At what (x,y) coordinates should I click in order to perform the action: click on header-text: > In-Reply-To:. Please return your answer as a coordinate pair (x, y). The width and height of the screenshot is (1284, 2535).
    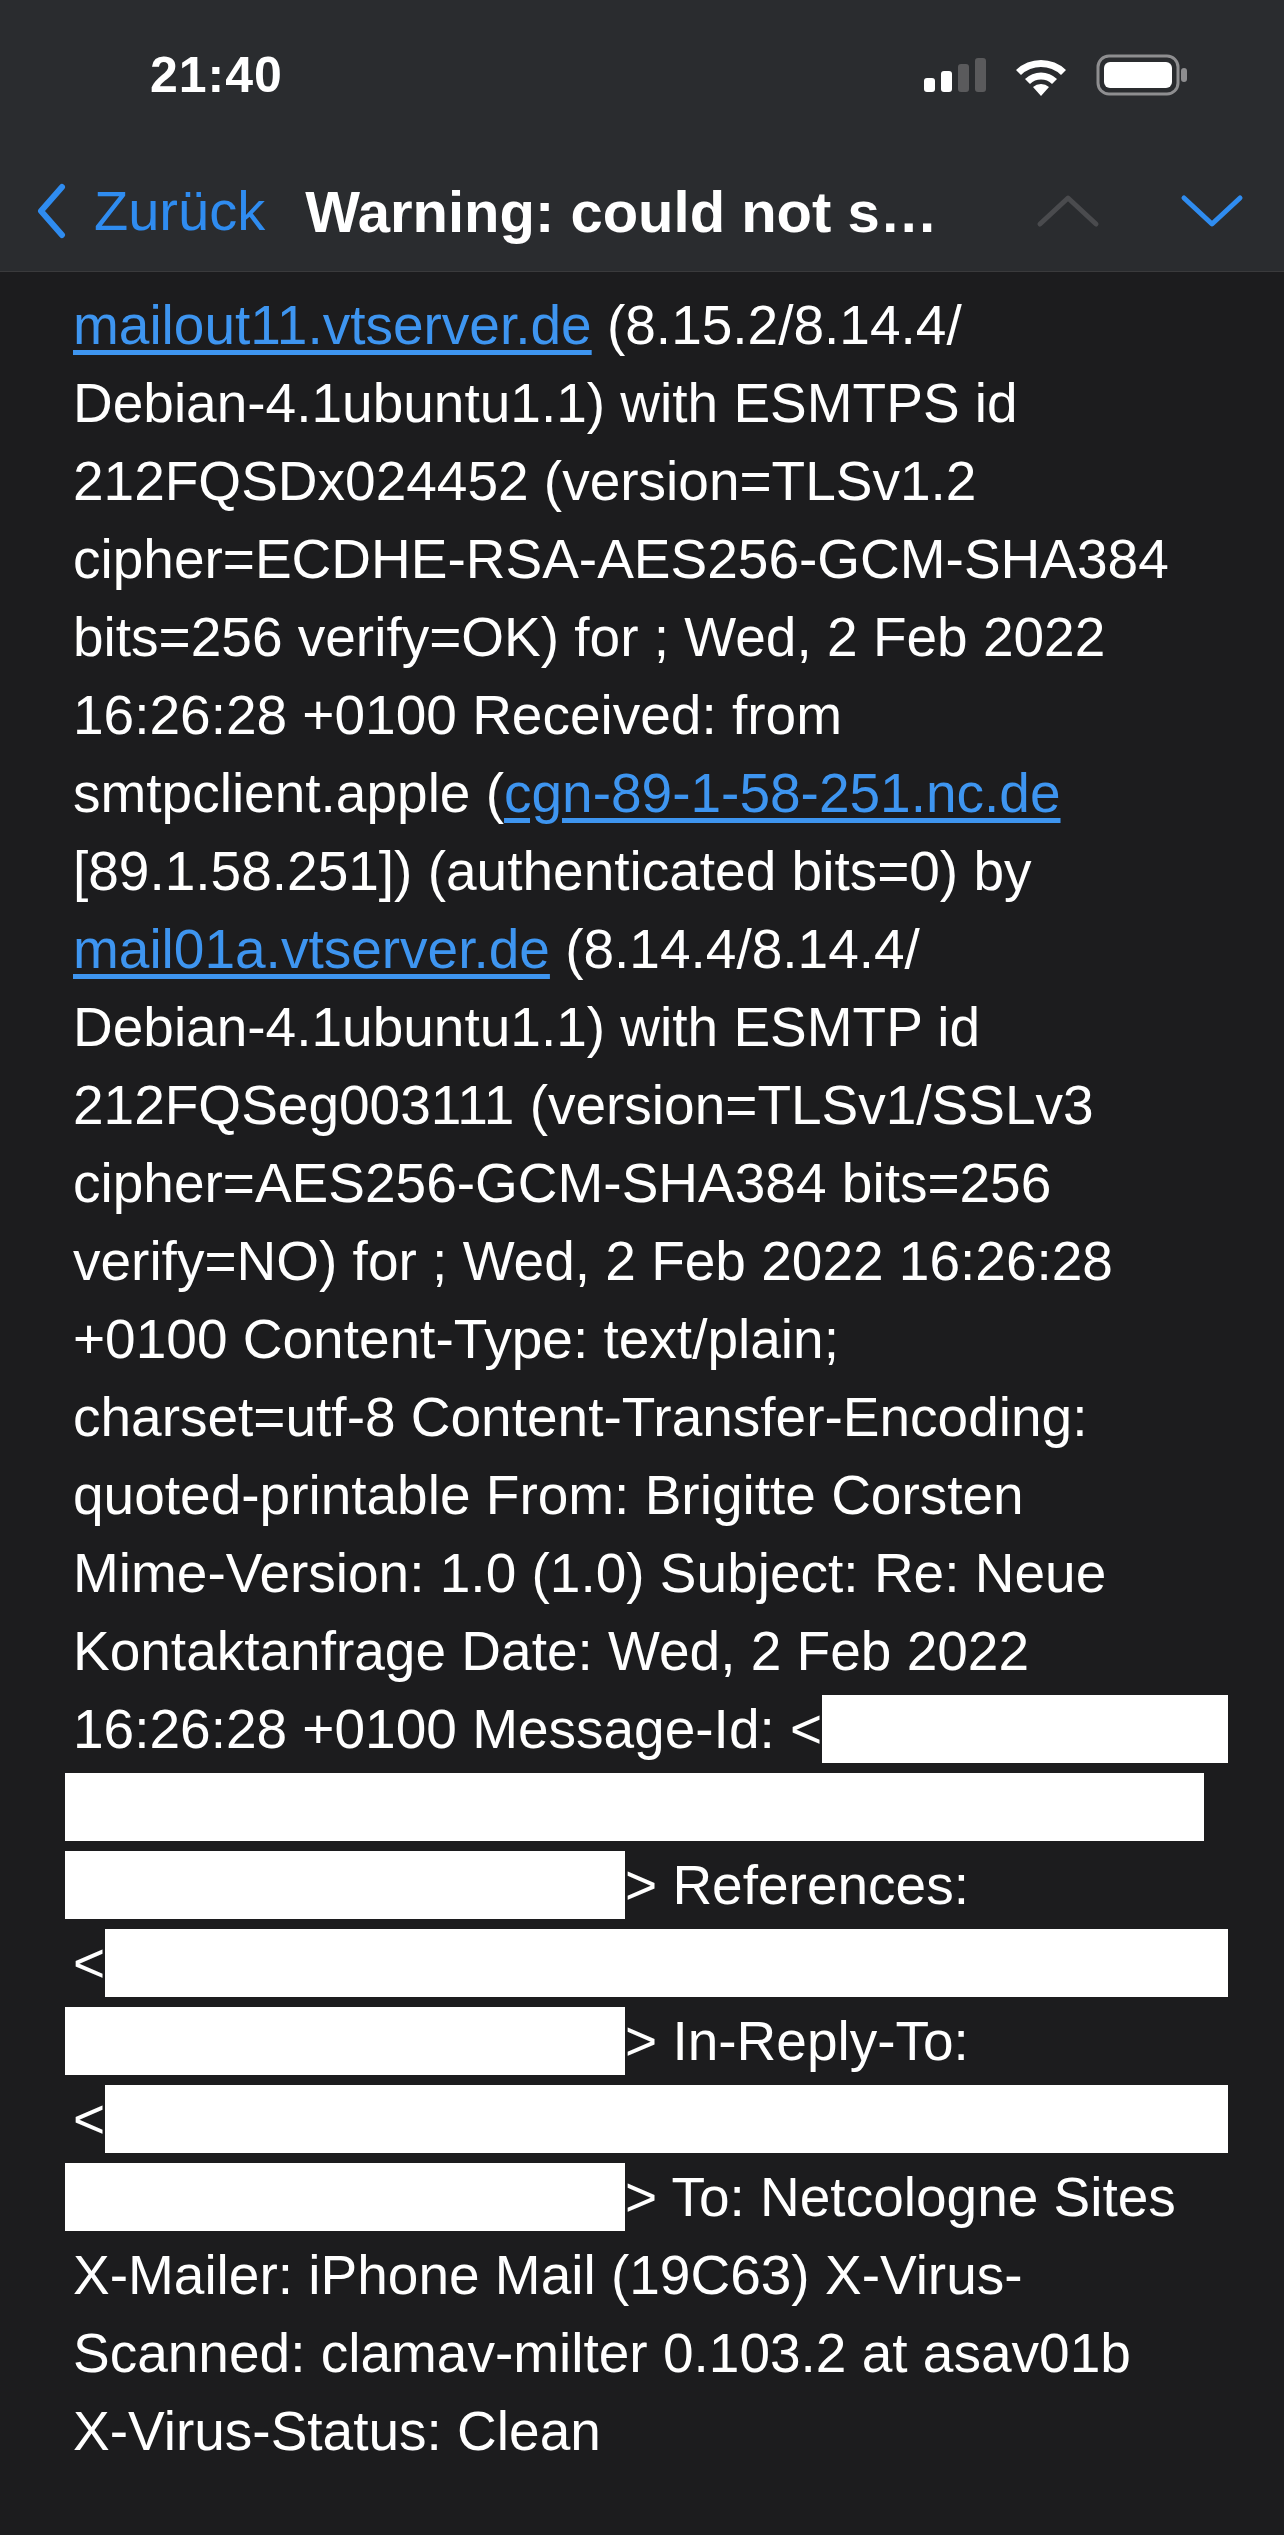
    Looking at the image, I should click on (797, 2041).